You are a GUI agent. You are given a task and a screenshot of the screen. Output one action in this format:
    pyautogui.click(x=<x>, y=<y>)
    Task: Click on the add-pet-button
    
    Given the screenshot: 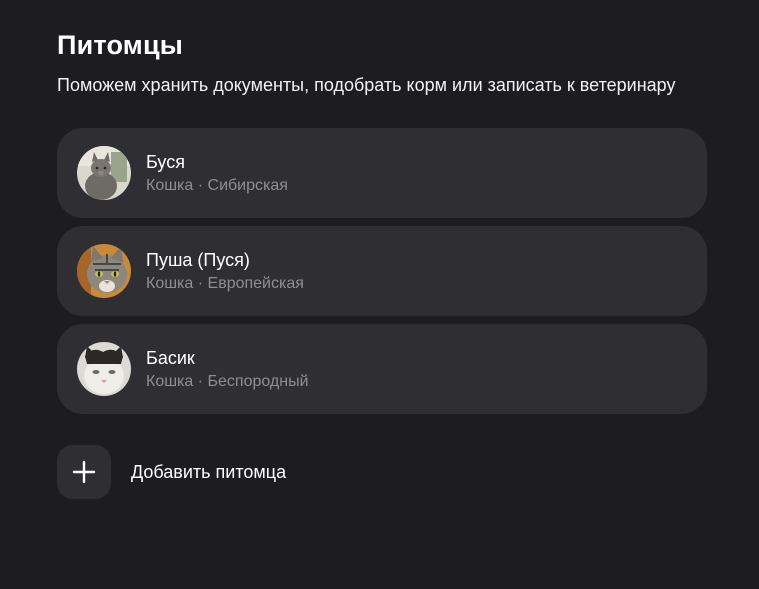 What is the action you would take?
    pyautogui.click(x=84, y=472)
    